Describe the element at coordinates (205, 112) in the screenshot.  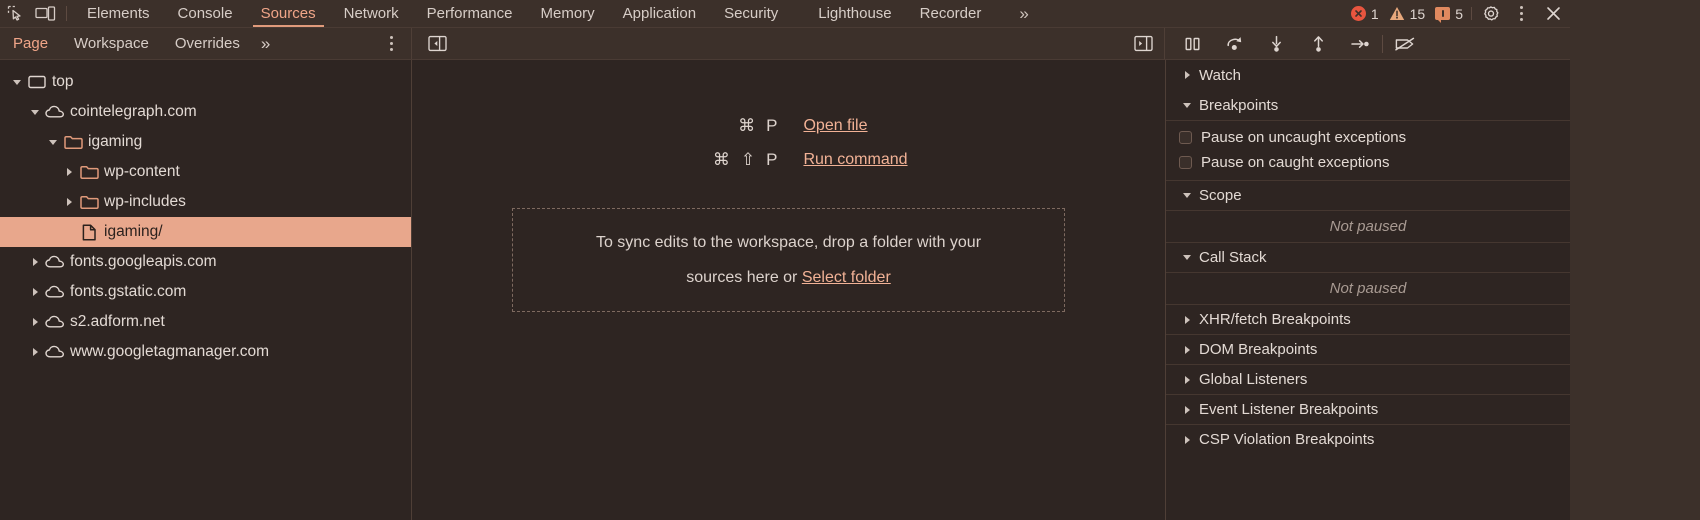
I see `tree-item-cointelegraph: cointelegraph.com` at that location.